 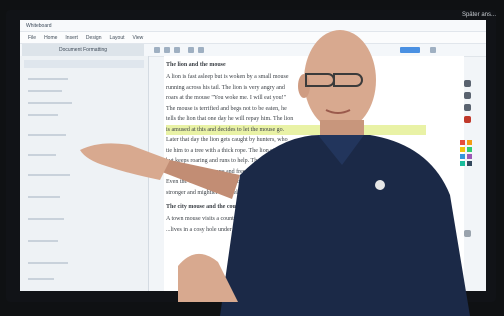 What do you see at coordinates (253, 38) in the screenshot?
I see `menu-bar: File Home Insert Design Layout View` at bounding box center [253, 38].